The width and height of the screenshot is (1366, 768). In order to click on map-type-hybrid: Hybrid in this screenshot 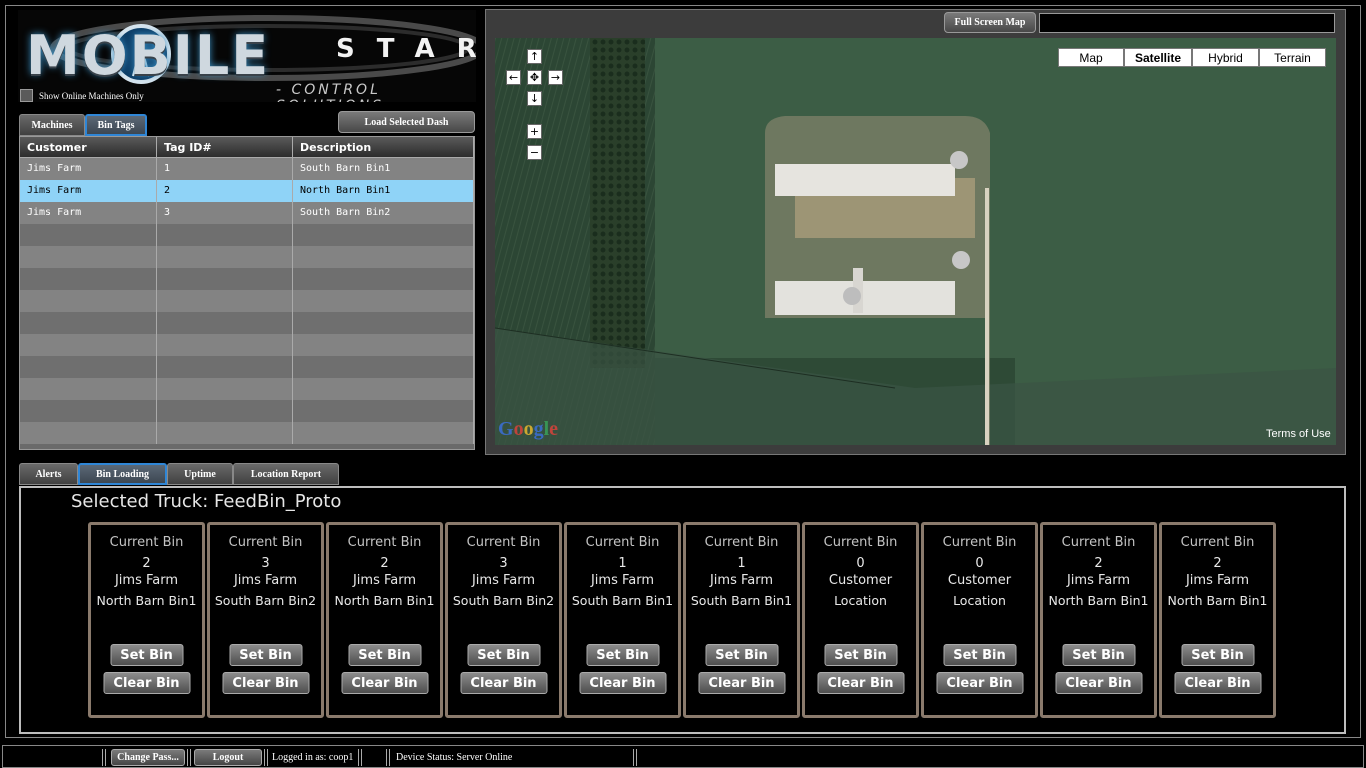, I will do `click(1225, 57)`.